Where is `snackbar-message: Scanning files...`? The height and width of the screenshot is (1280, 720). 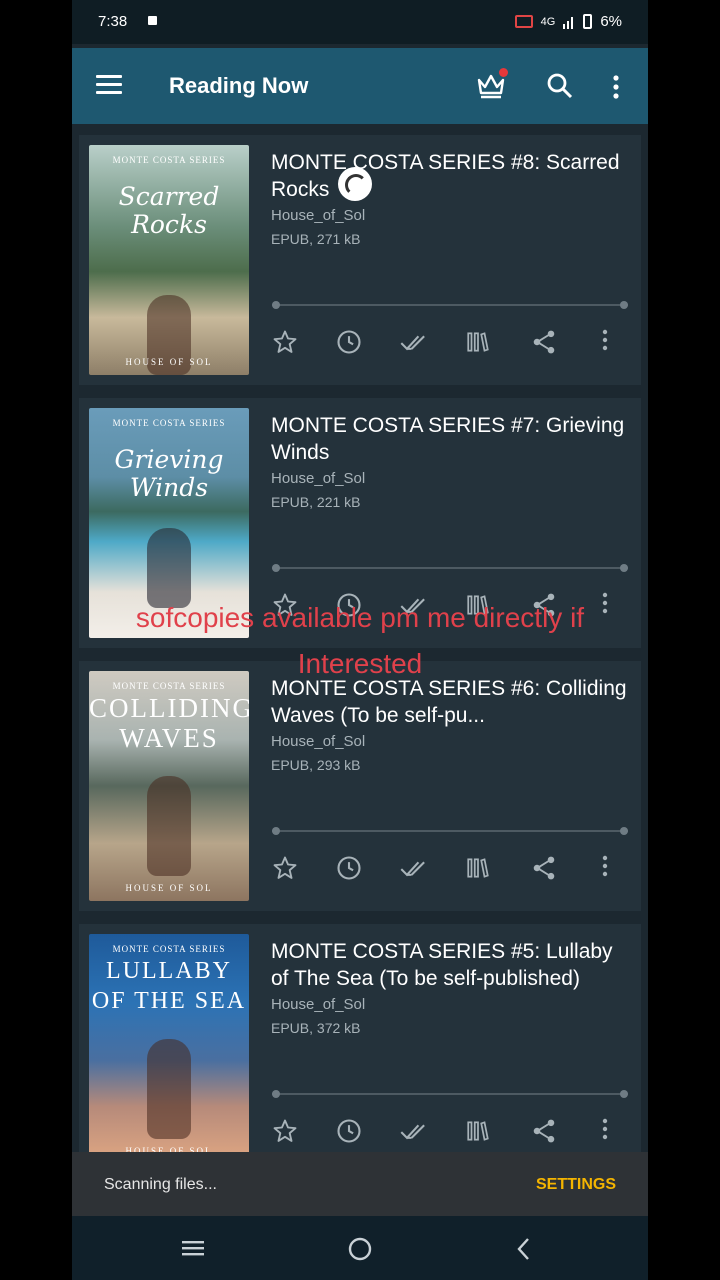
snackbar-message: Scanning files... is located at coordinates (160, 1184).